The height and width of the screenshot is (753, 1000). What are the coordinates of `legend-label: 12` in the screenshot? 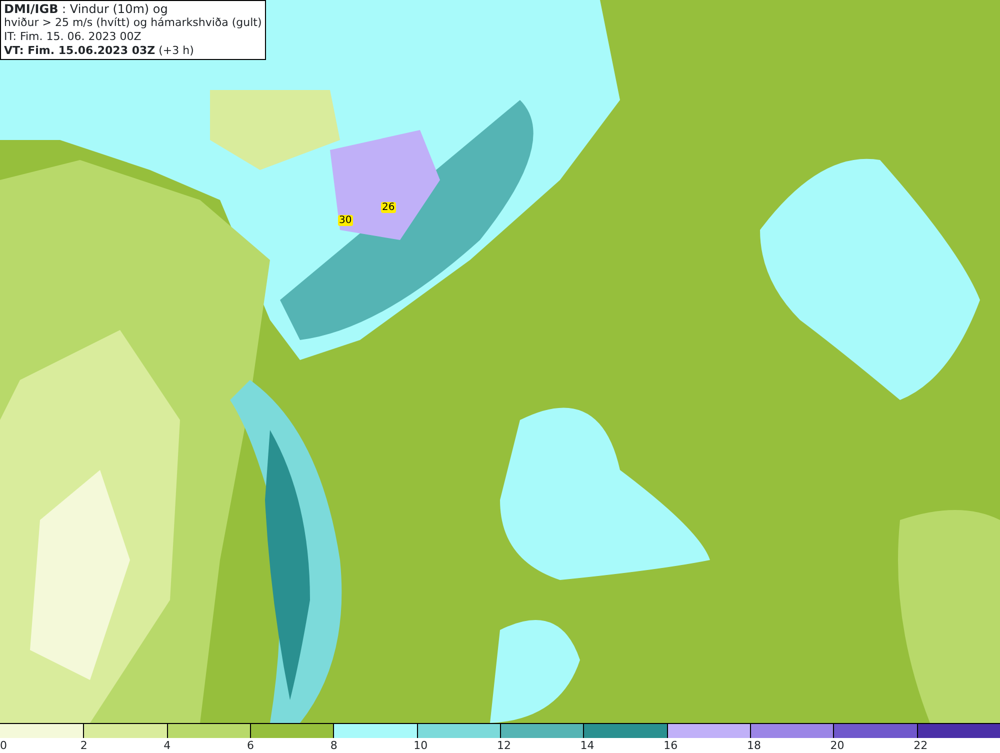 It's located at (503, 745).